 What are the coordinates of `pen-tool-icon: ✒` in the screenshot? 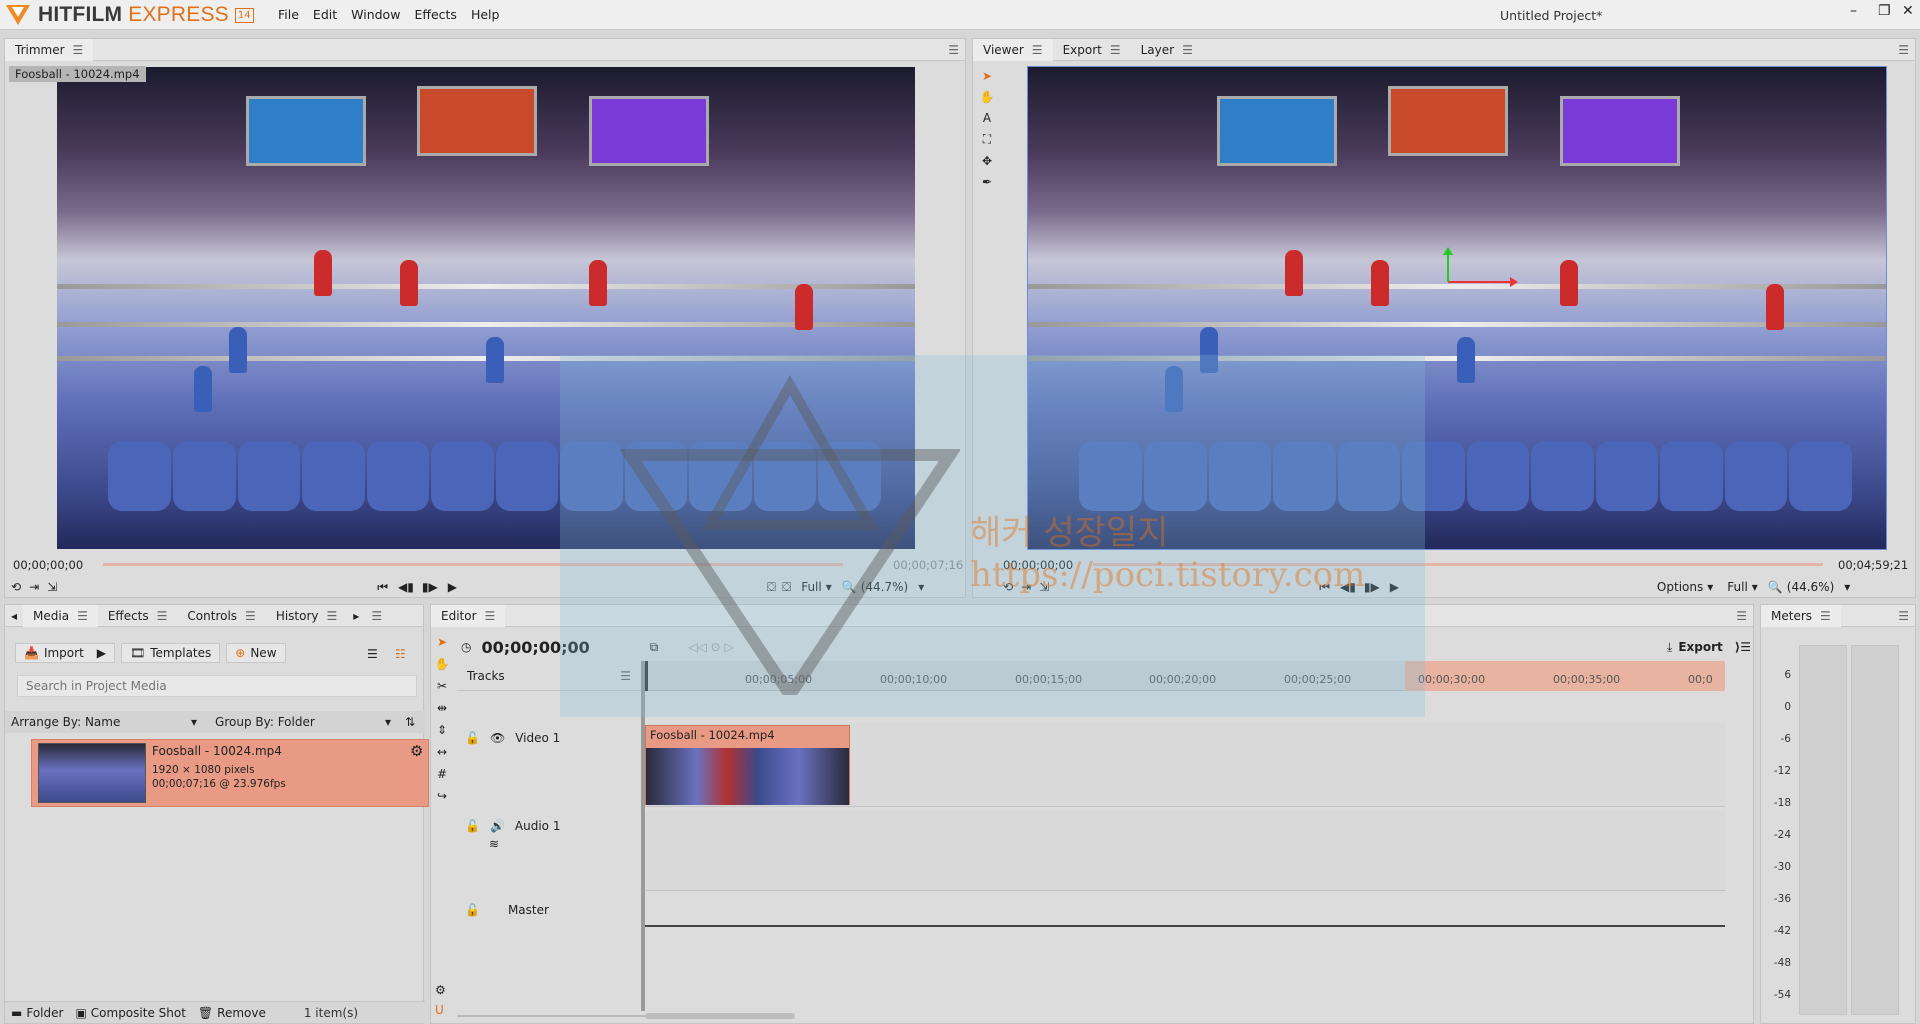 It's located at (987, 182).